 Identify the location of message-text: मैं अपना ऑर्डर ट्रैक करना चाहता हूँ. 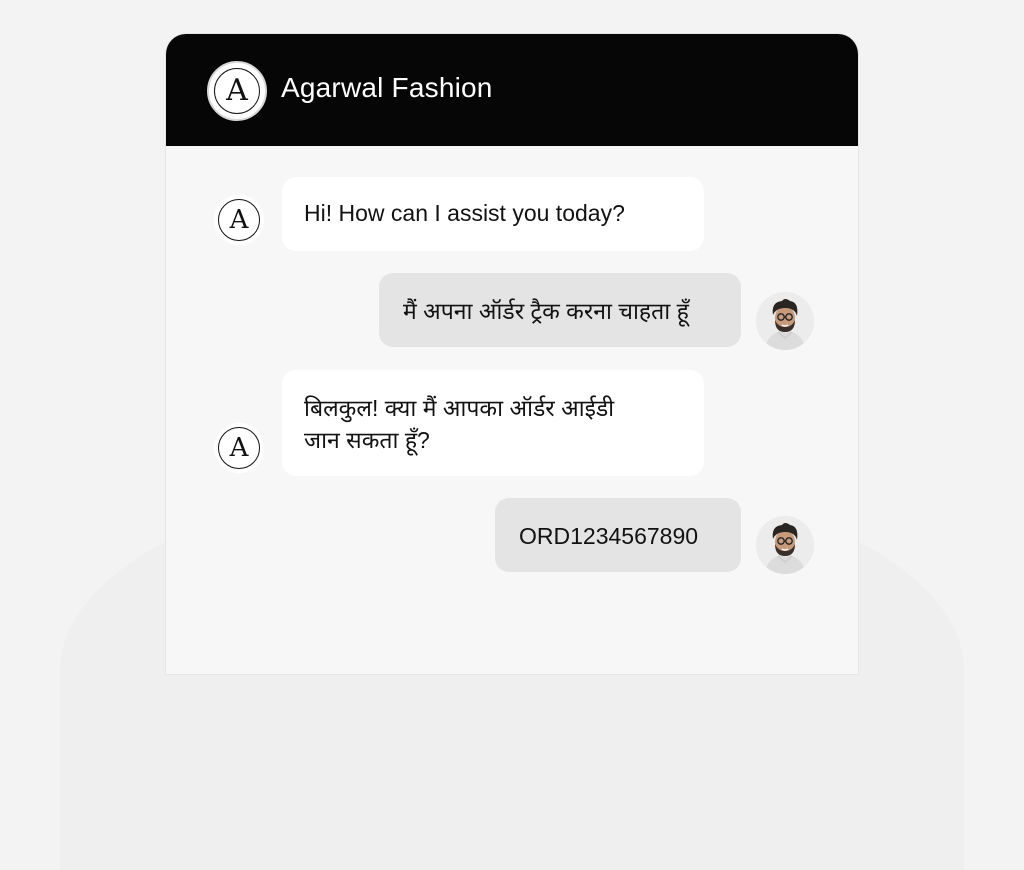
(546, 311).